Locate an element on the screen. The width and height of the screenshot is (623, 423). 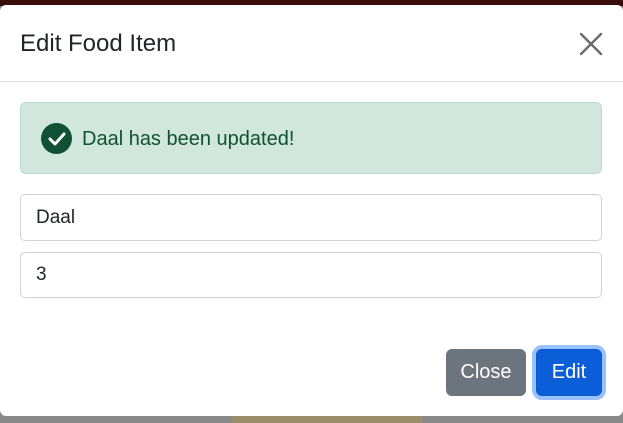
close-x-icon is located at coordinates (591, 44).